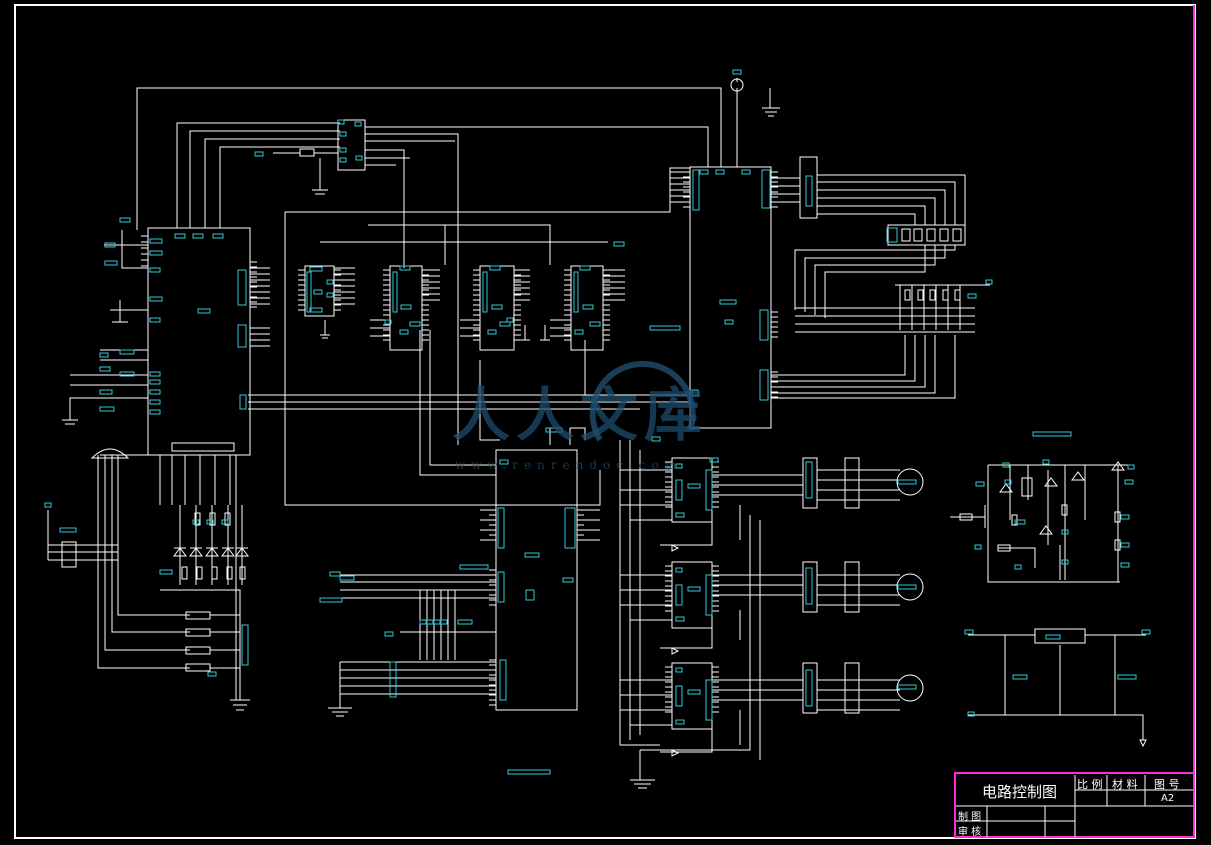 This screenshot has height=845, width=1211. I want to click on pullup-resistors-right, so click(932, 295).